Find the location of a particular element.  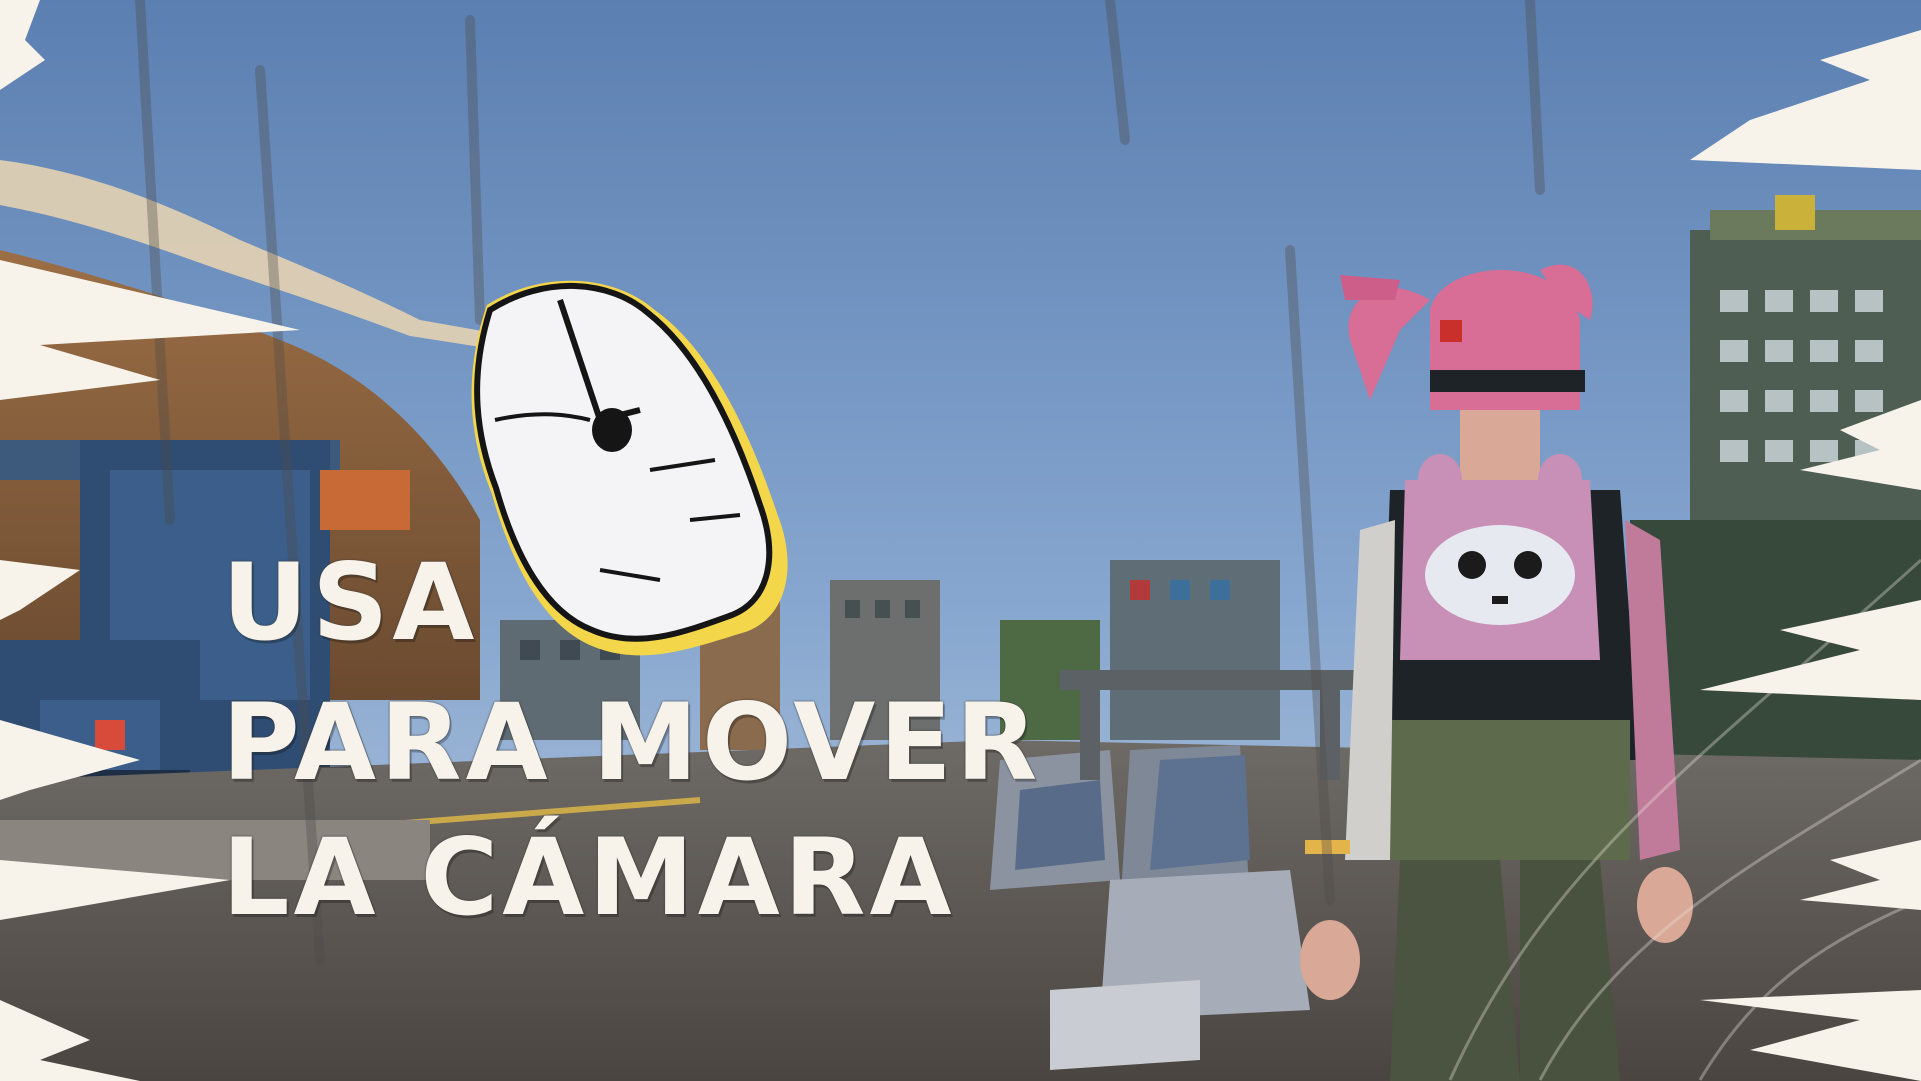

tutorial-line-3: LA CÁMARA is located at coordinates (589, 877).